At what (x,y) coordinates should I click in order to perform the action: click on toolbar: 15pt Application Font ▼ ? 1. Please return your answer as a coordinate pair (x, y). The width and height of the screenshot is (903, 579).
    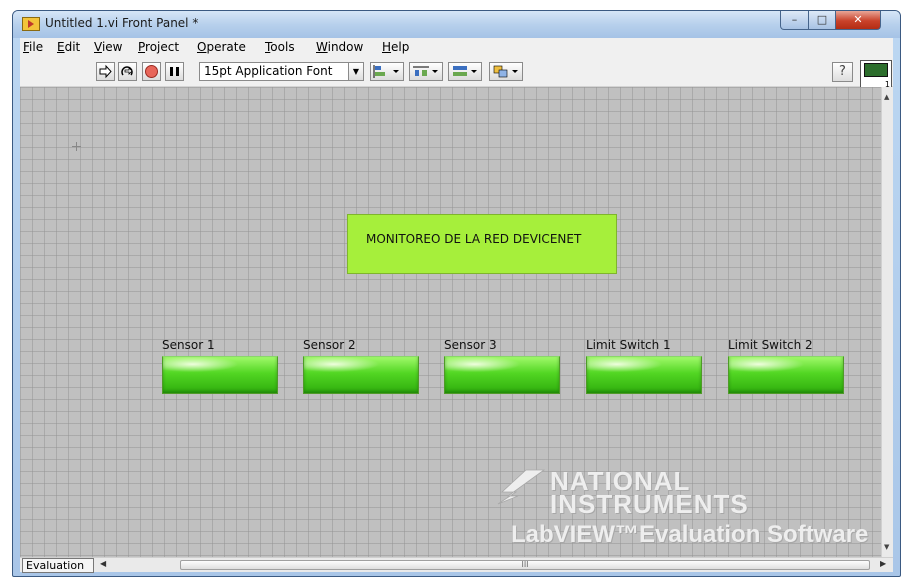
    Looking at the image, I should click on (456, 73).